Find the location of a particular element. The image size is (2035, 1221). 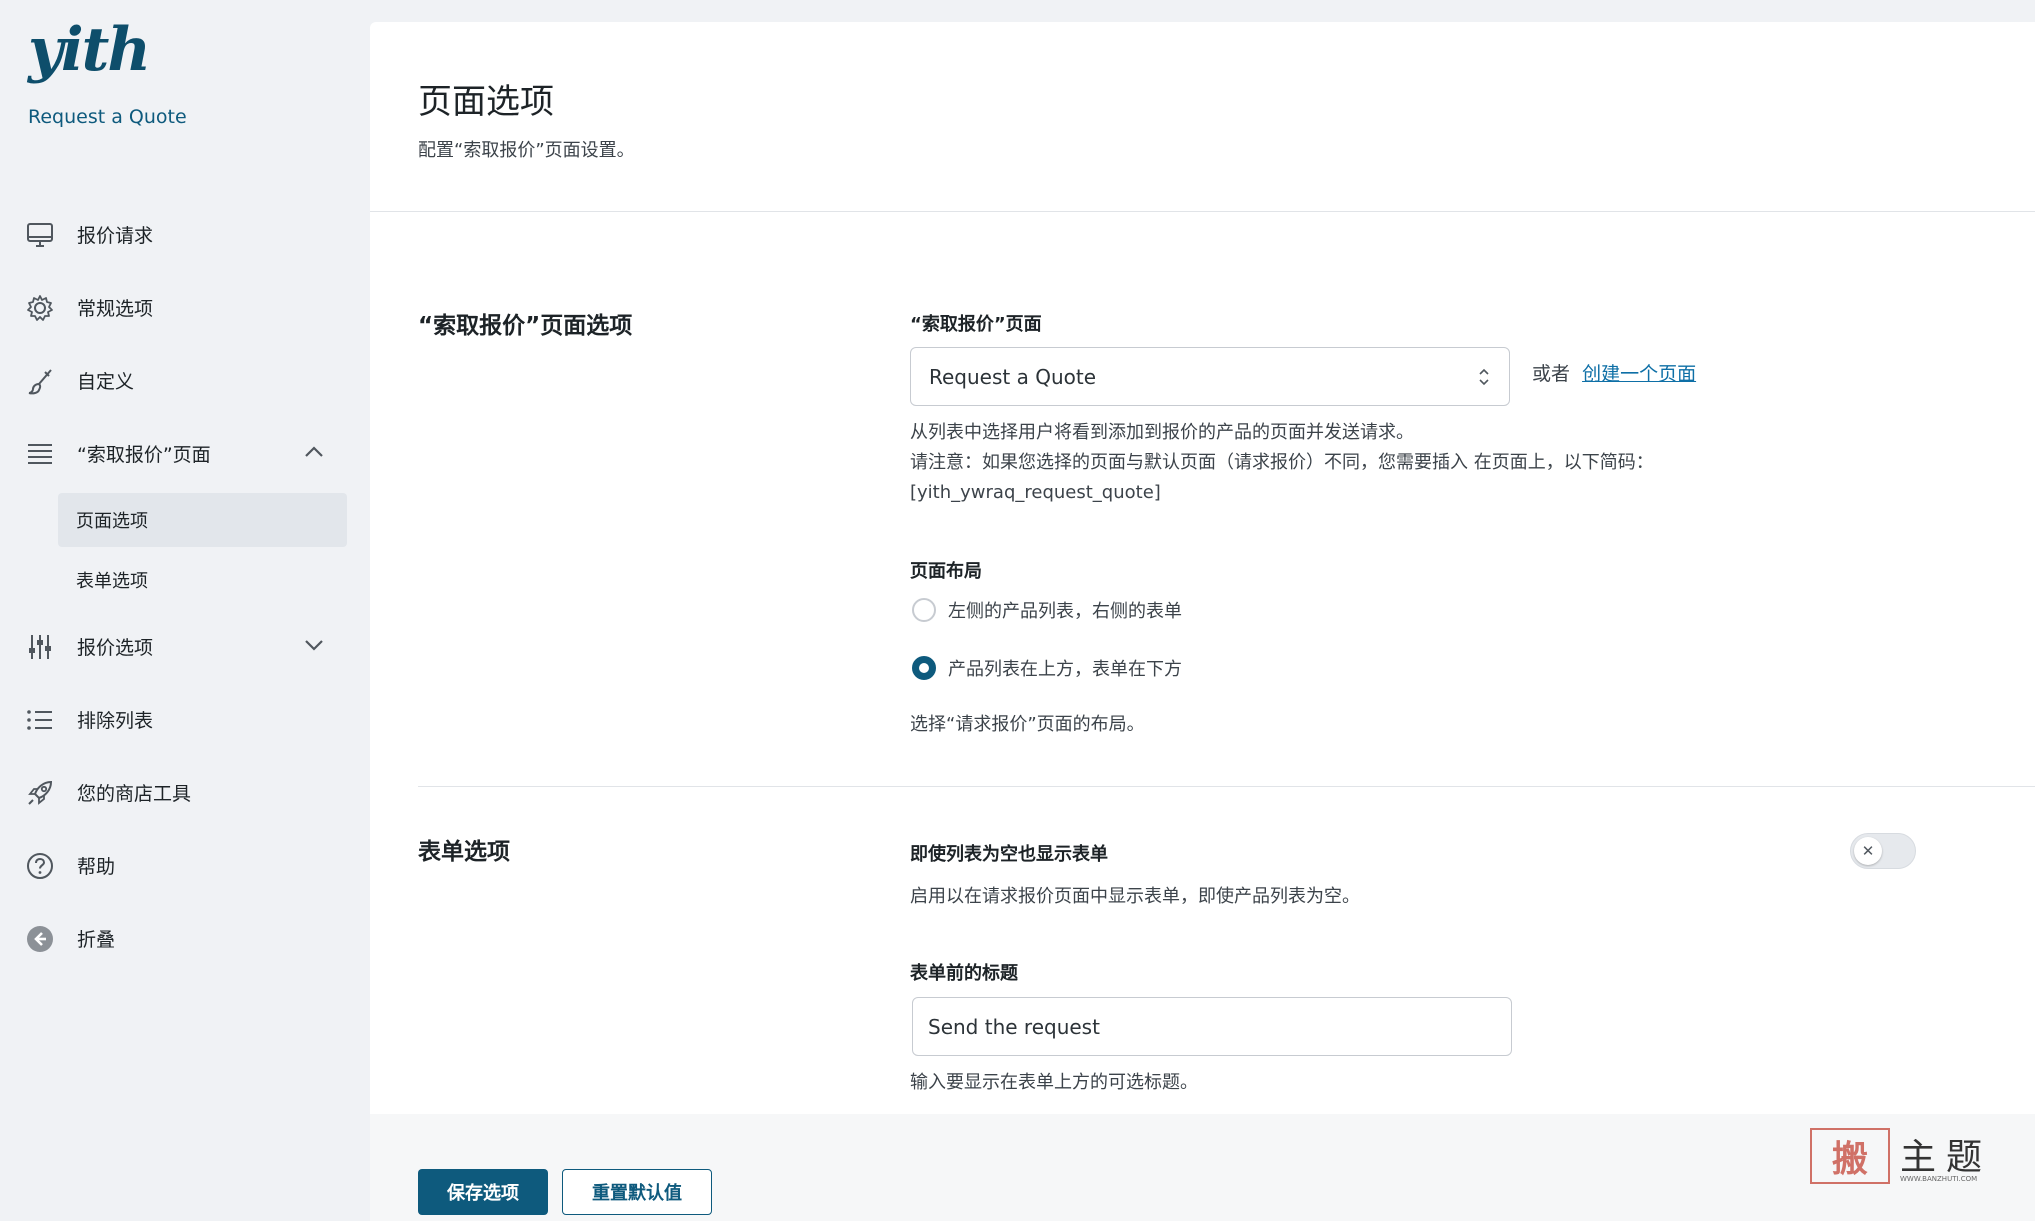

shortcode-text: [yith_ywraq_request_quote] is located at coordinates (1035, 492).